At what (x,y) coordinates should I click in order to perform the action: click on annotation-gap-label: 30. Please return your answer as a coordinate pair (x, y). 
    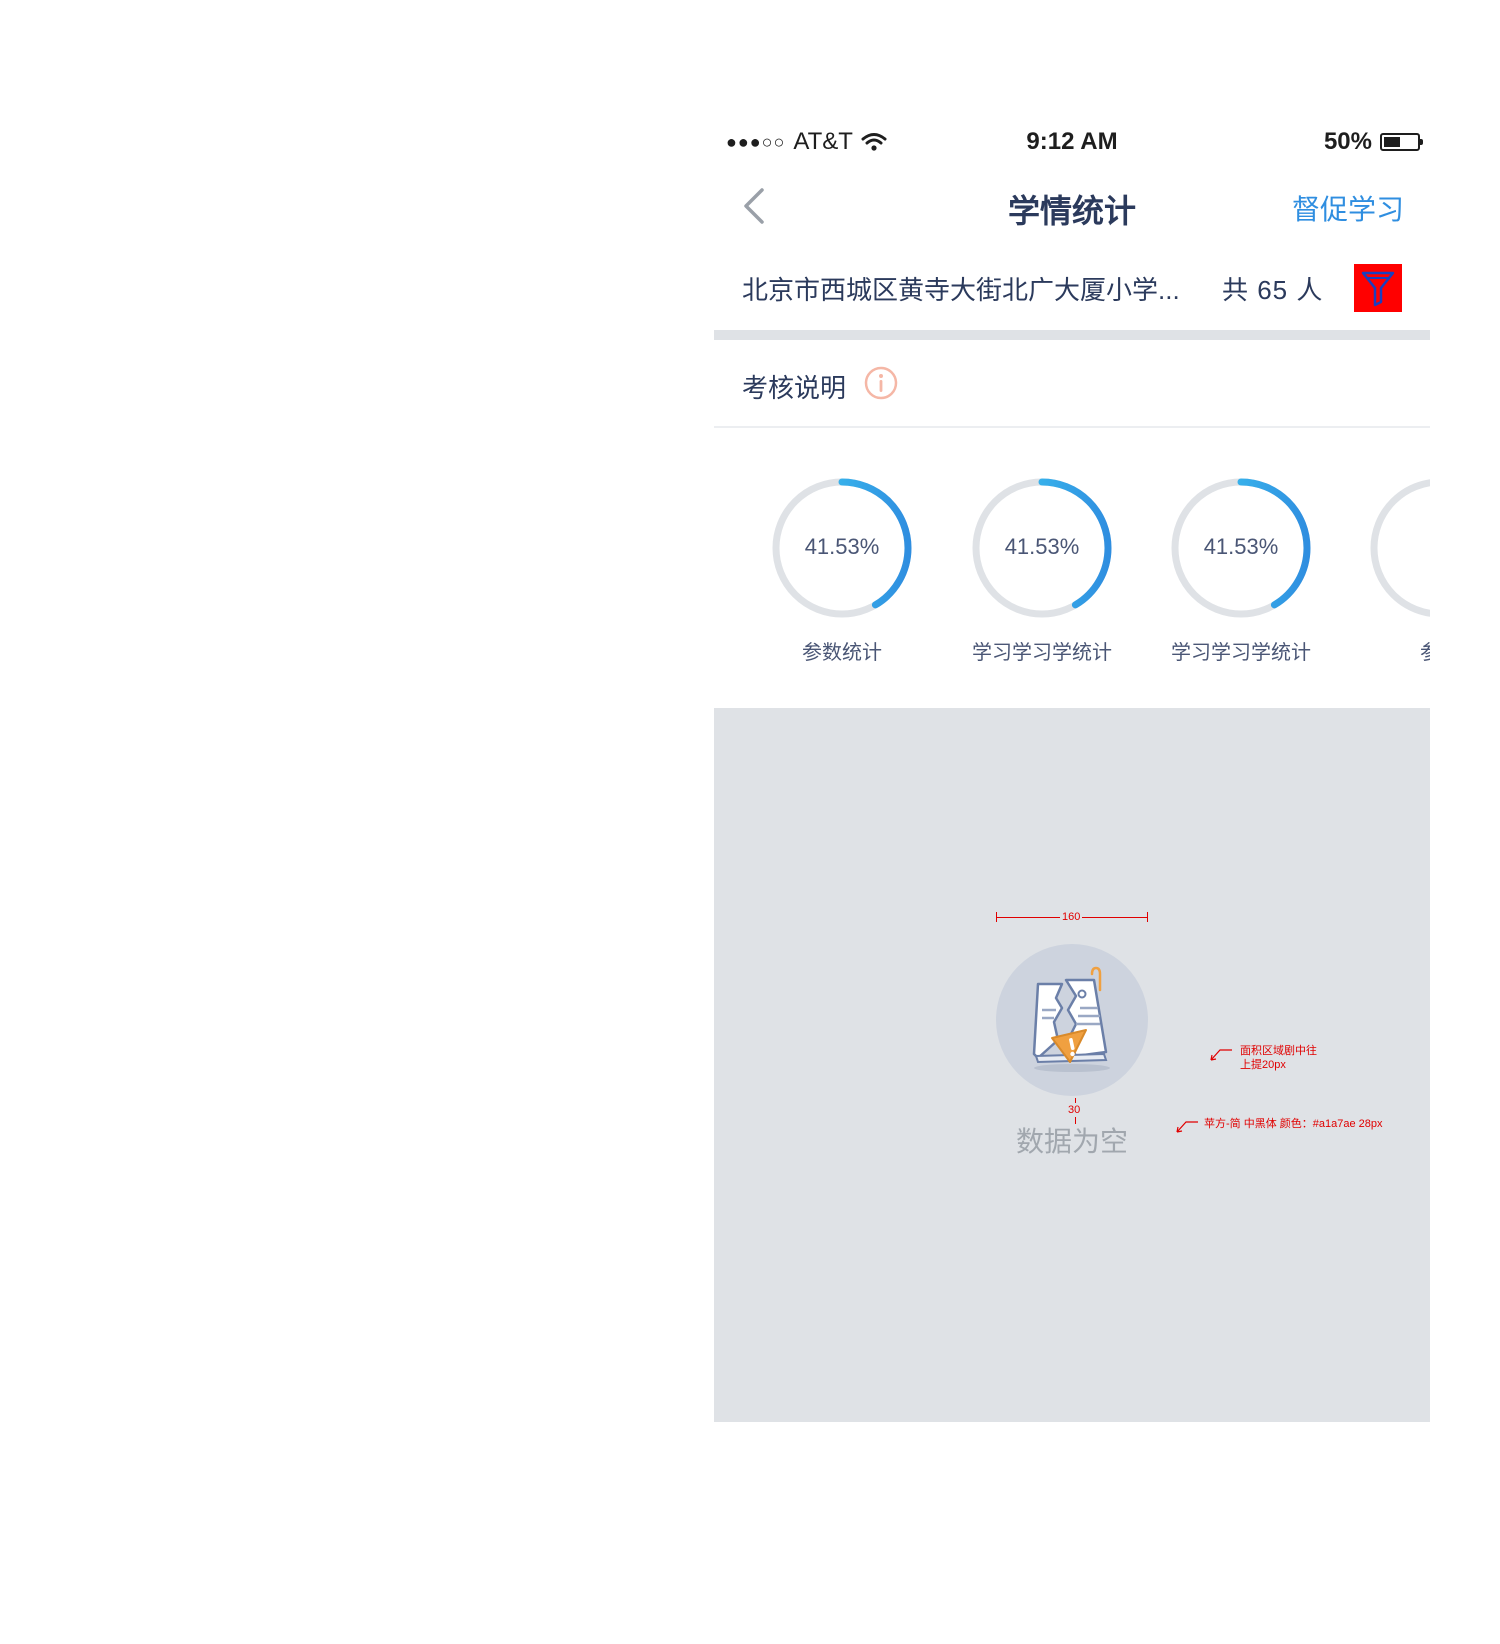
    Looking at the image, I should click on (1074, 1110).